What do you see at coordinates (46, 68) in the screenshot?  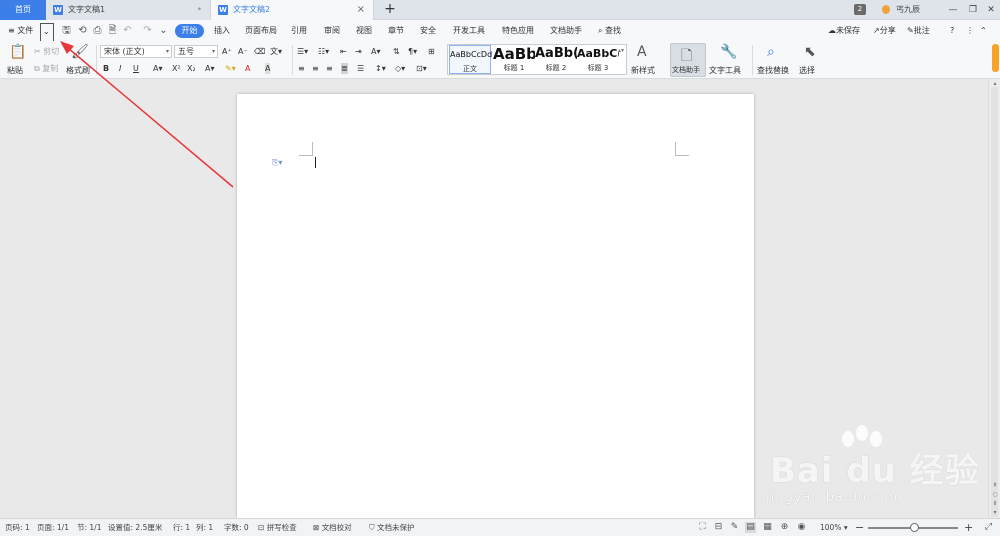 I see `copy-button: ⧉ 复制` at bounding box center [46, 68].